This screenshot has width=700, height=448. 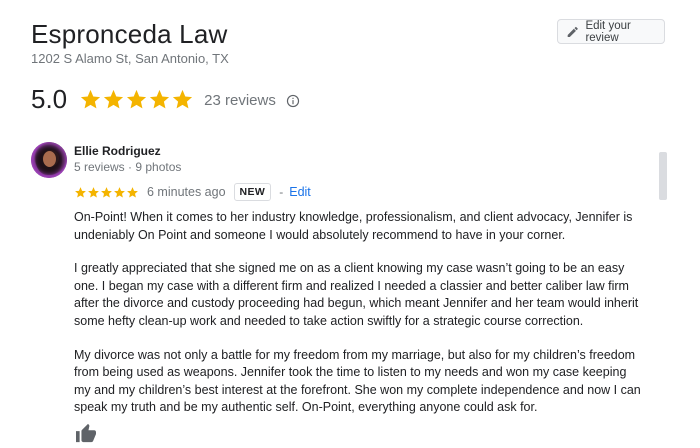 I want to click on pencil-icon, so click(x=572, y=31).